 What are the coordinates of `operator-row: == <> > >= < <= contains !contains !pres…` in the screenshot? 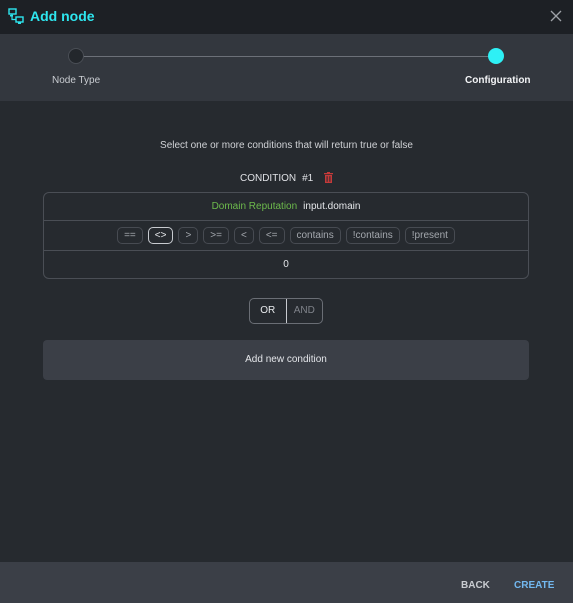 It's located at (286, 236).